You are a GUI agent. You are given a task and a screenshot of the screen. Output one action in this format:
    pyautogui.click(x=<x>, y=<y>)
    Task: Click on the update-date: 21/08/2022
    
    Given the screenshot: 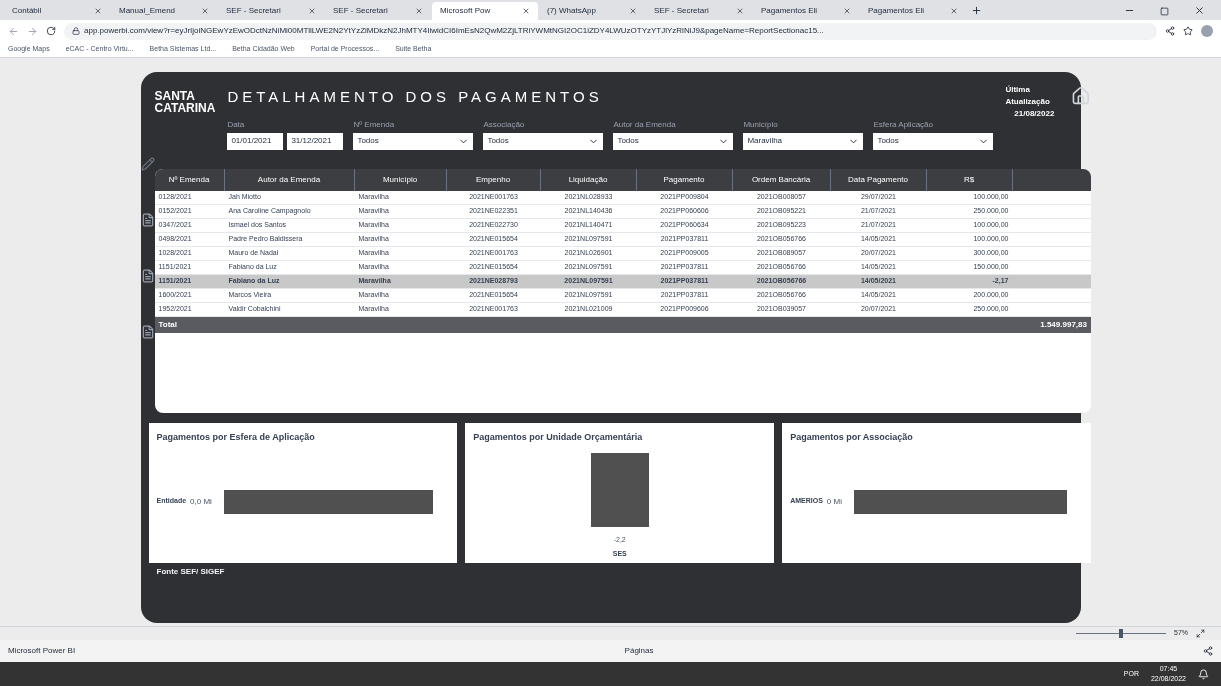 What is the action you would take?
    pyautogui.click(x=1034, y=114)
    